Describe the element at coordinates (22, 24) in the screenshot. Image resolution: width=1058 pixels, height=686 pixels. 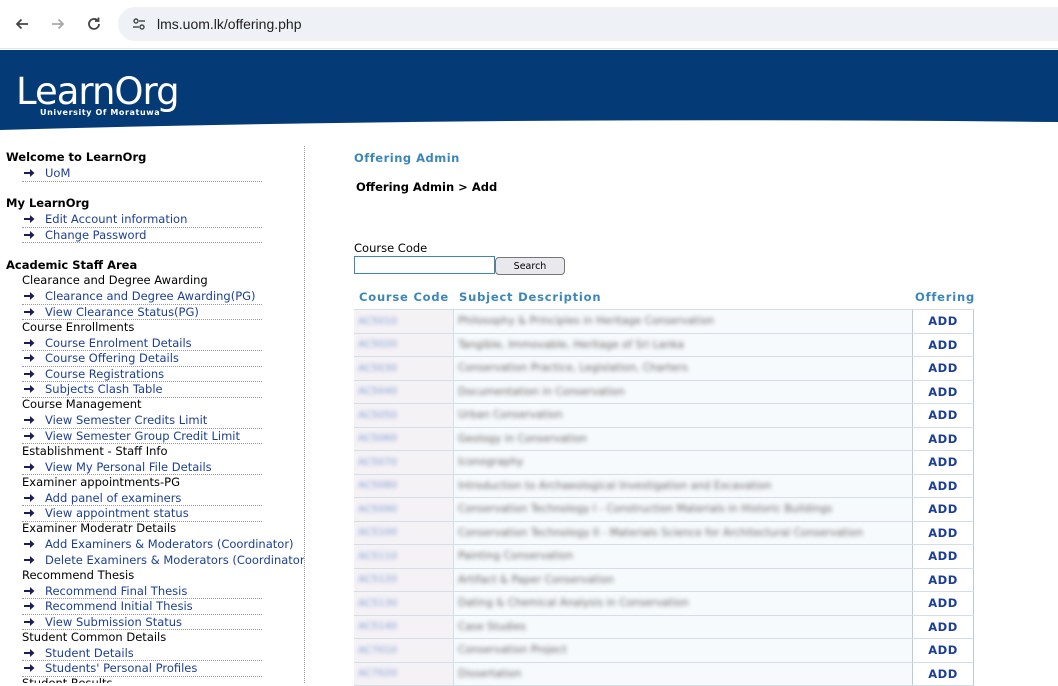
I see `back-arrow-icon` at that location.